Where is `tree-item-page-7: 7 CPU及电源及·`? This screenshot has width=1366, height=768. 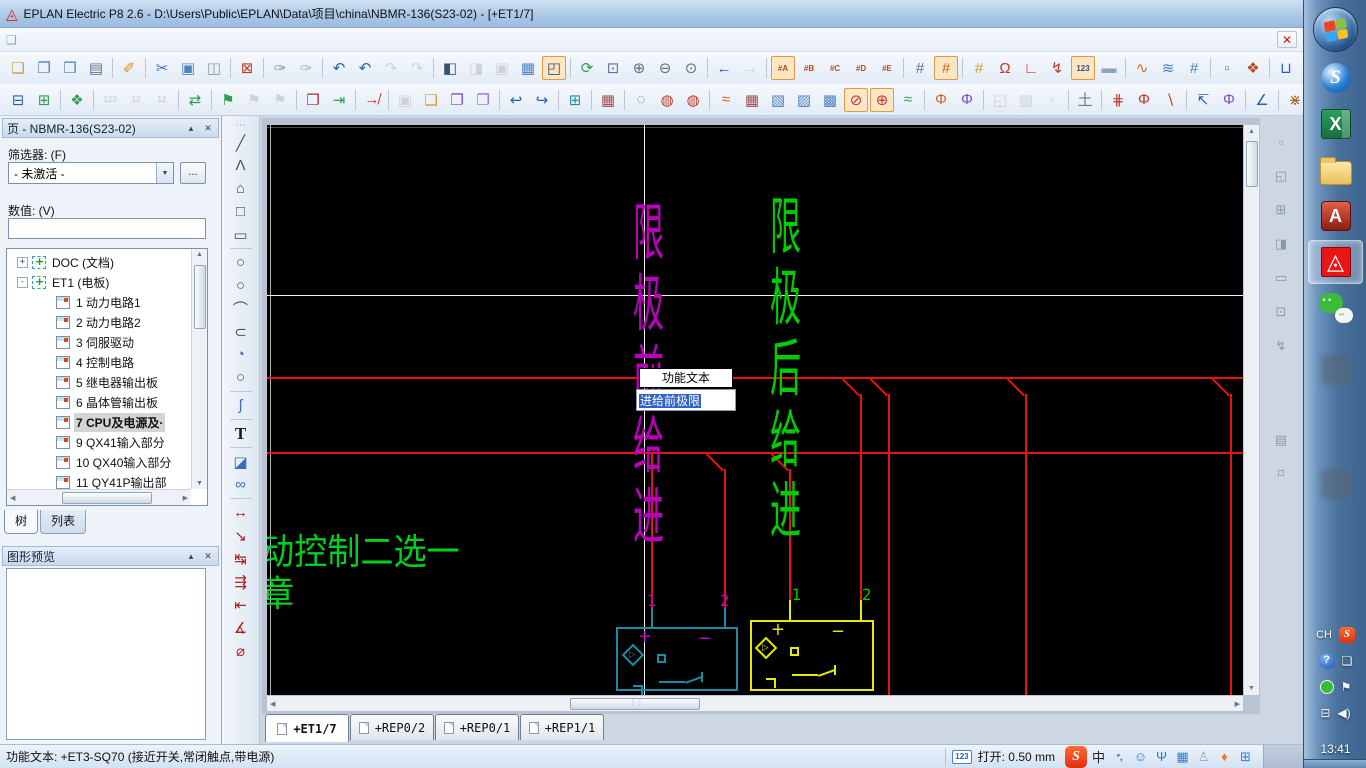
tree-item-page-7: 7 CPU及电源及· is located at coordinates (99, 422).